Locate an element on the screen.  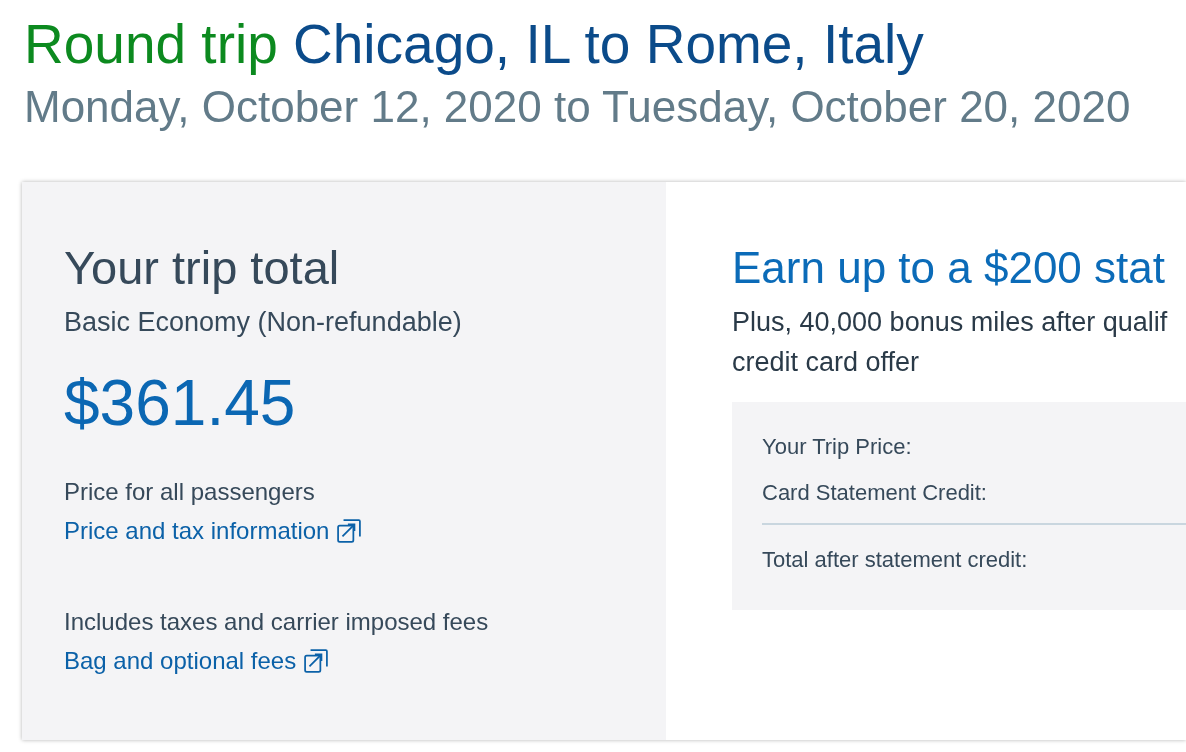
price-note: Includes taxes and carrier imposed fees is located at coordinates (276, 622).